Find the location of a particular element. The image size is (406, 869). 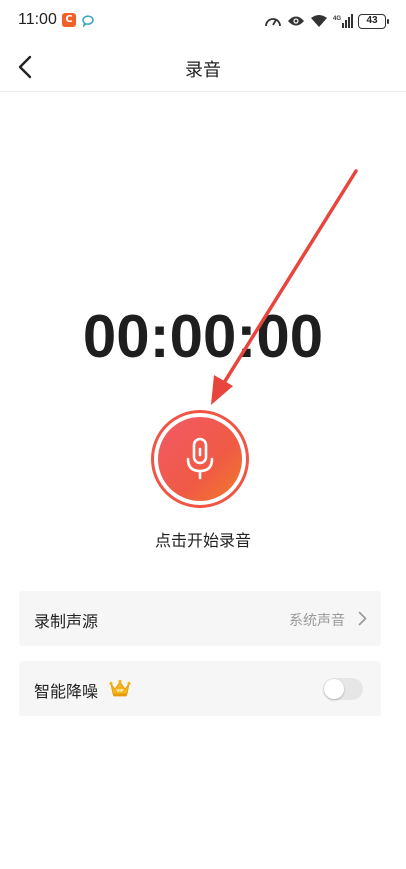

recording-source-row: 录制声源 系统声音 is located at coordinates (200, 618).